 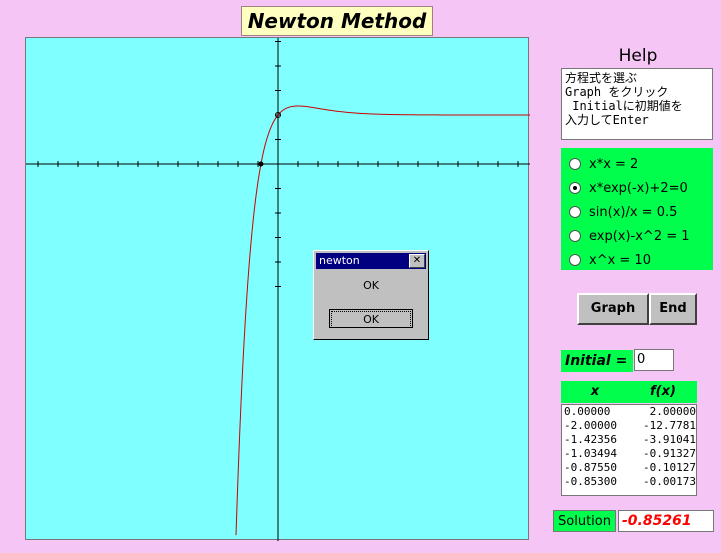 What do you see at coordinates (673, 309) in the screenshot?
I see `end-button: End` at bounding box center [673, 309].